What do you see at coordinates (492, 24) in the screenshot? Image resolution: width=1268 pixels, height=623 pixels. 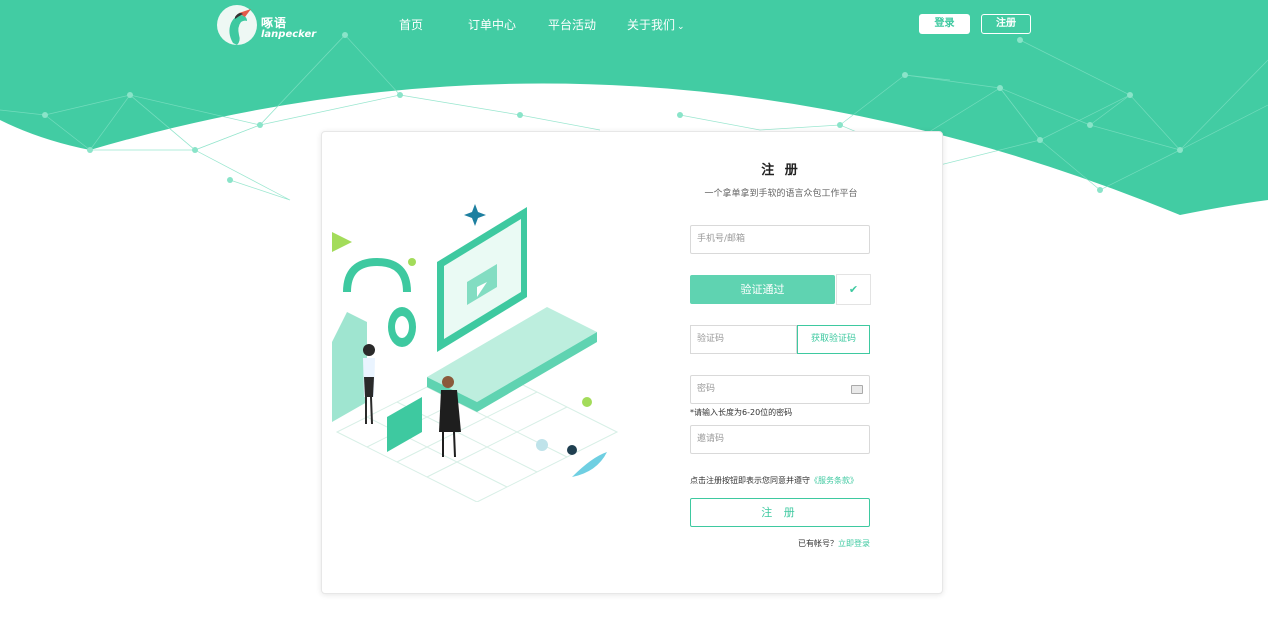 I see `nav-item-orders: 订单中心` at bounding box center [492, 24].